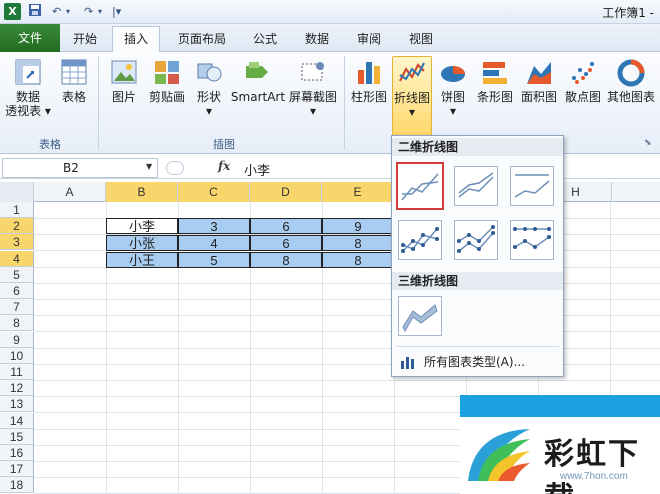  Describe the element at coordinates (142, 260) in the screenshot. I see `cell-b4: 小王` at that location.